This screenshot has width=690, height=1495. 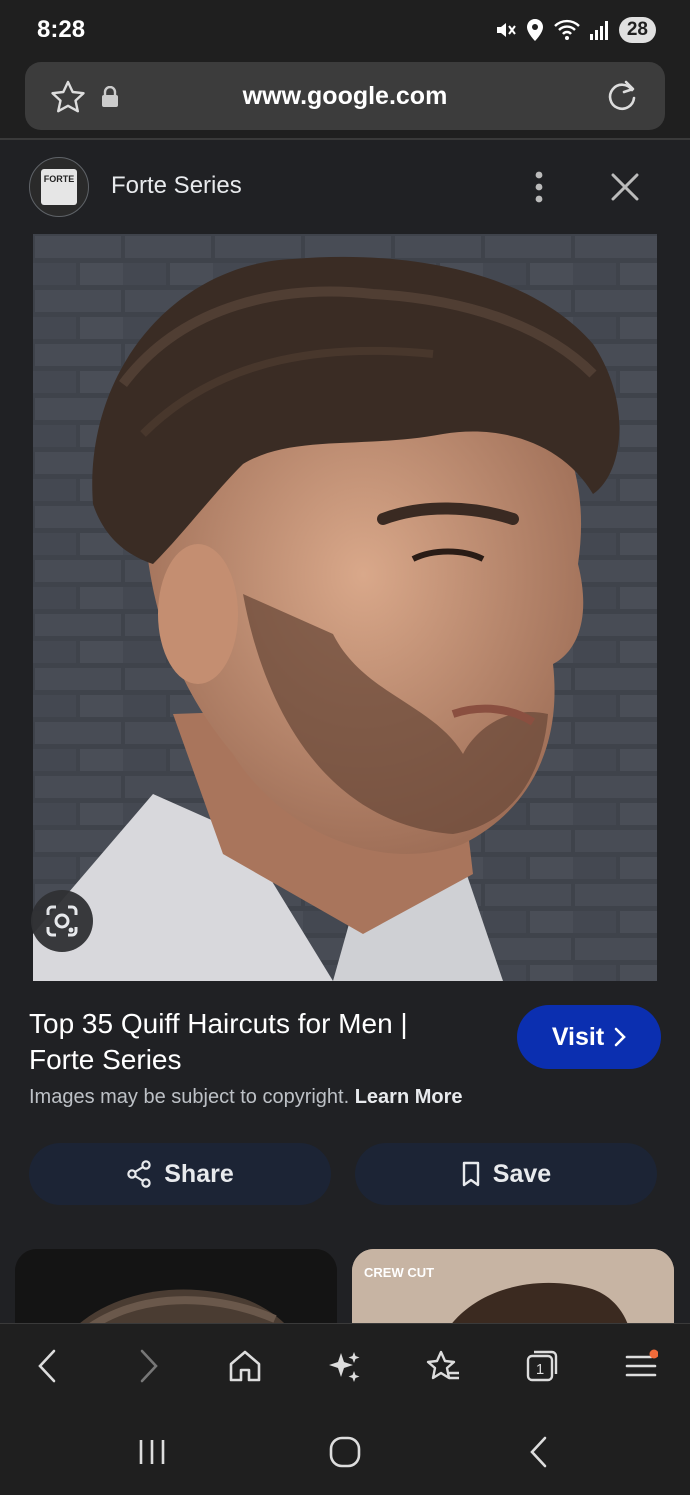 I want to click on home-icon, so click(x=245, y=1366).